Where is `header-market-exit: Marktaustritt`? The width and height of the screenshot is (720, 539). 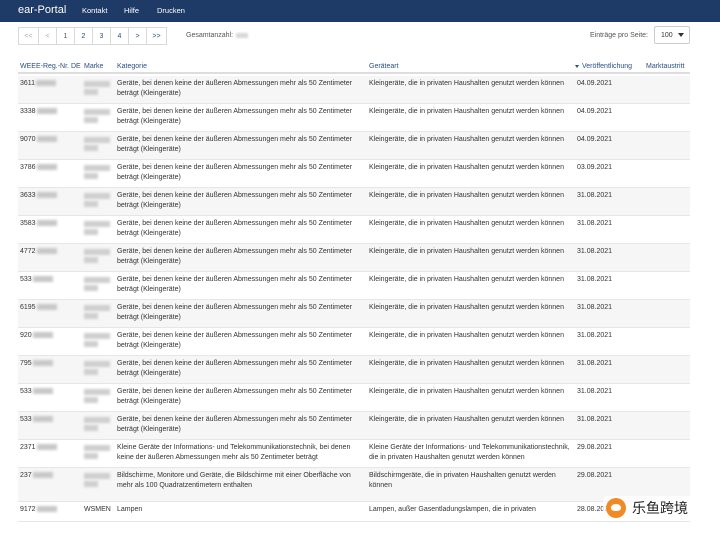 header-market-exit: Marktaustritt is located at coordinates (665, 66).